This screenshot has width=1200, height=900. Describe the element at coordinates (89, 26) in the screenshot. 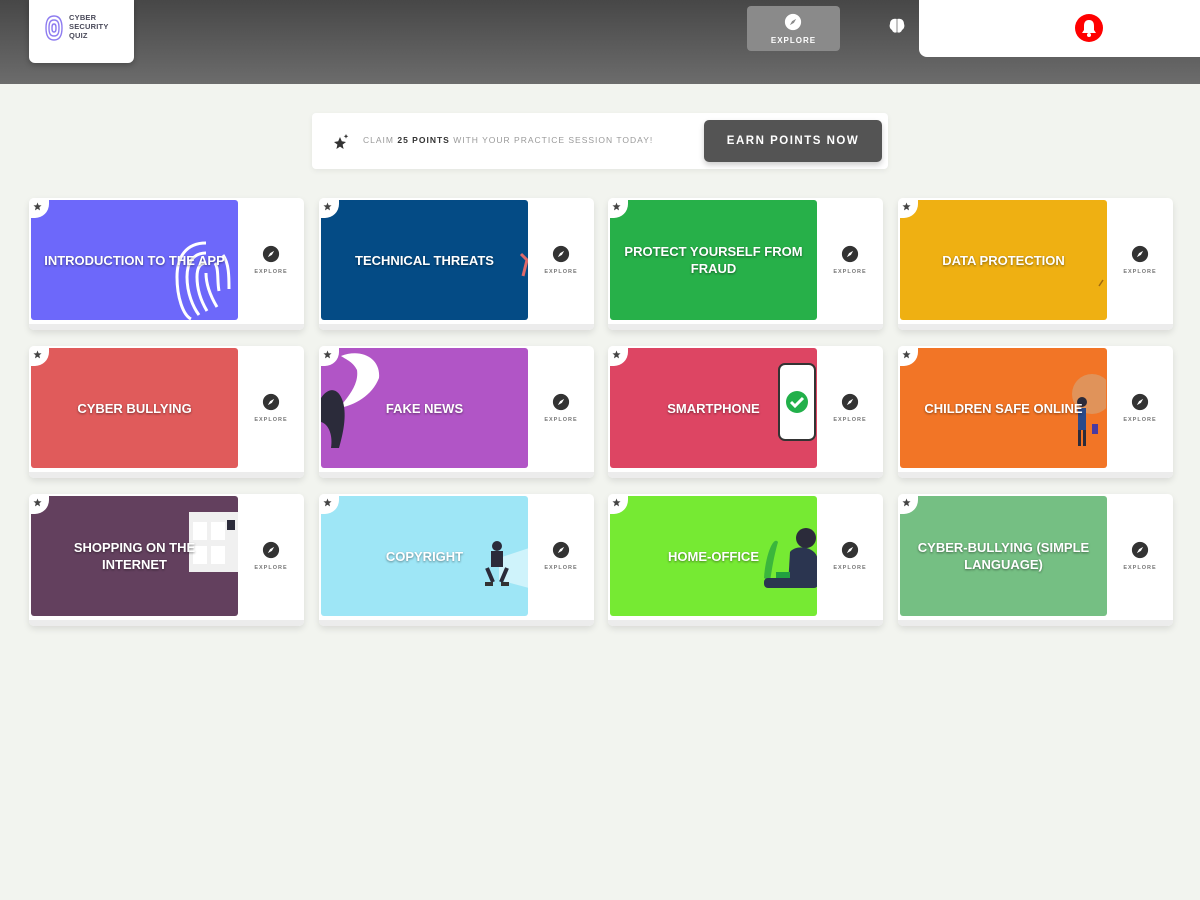

I see `logo-text: CYBER SECURITY QUIZ` at that location.